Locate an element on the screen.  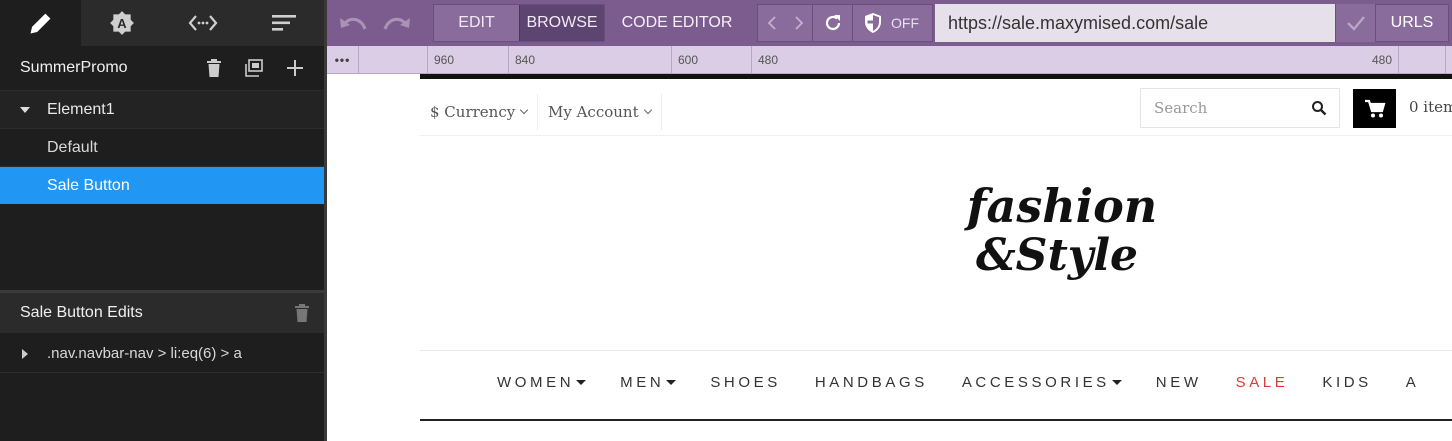
header-divider is located at coordinates (936, 135).